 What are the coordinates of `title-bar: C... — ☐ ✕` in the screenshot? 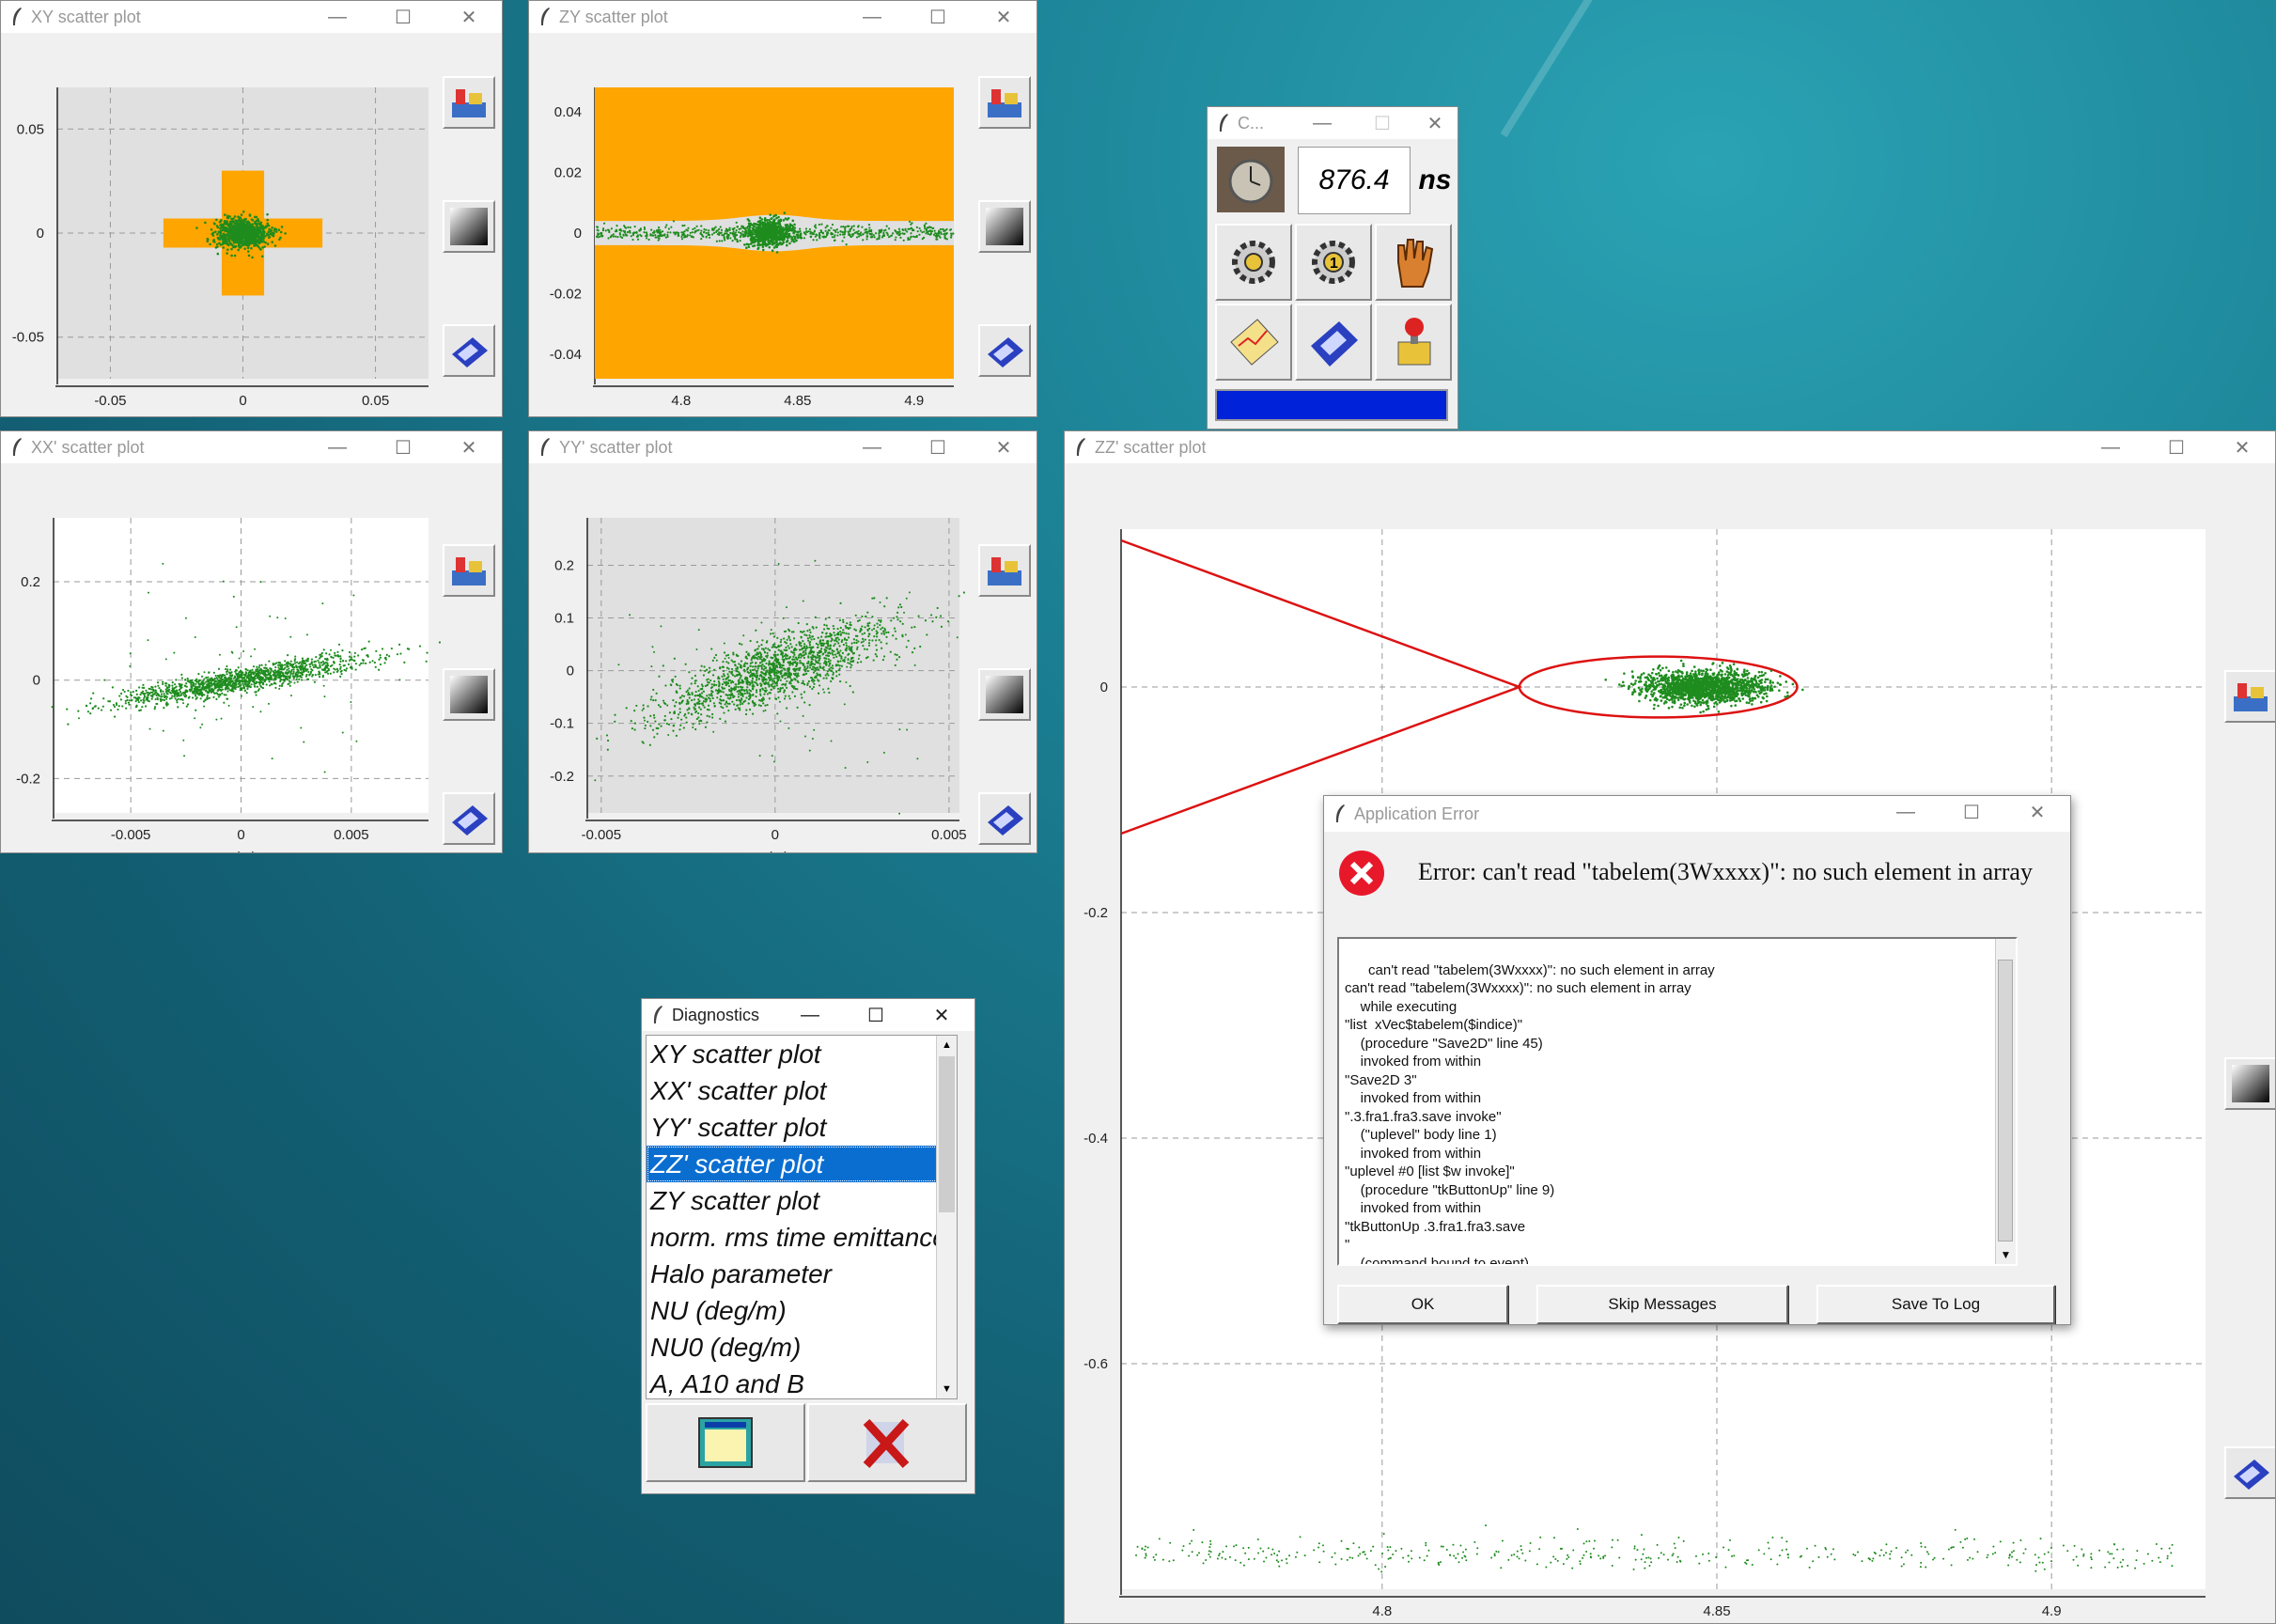 It's located at (1333, 123).